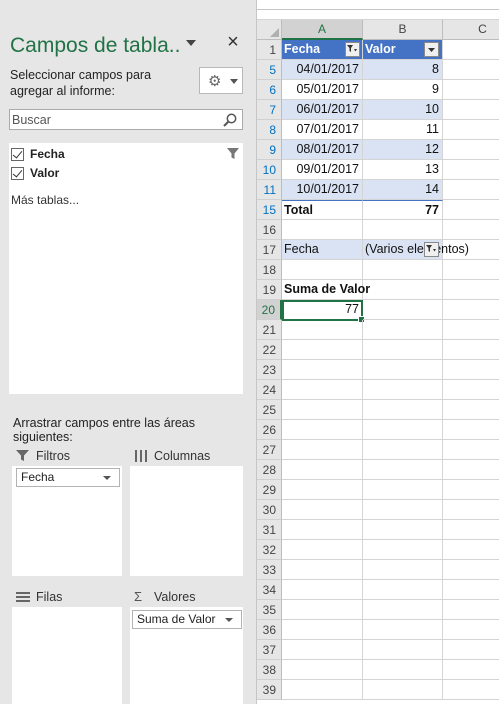 This screenshot has width=499, height=704. I want to click on cell-c15, so click(471, 210).